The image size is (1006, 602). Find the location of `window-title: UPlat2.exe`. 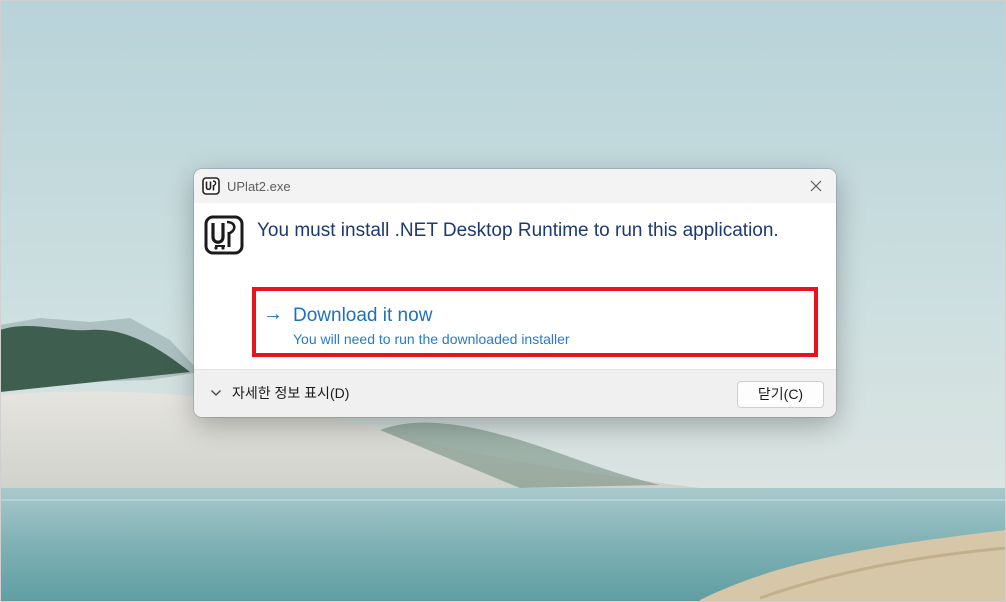

window-title: UPlat2.exe is located at coordinates (259, 186).